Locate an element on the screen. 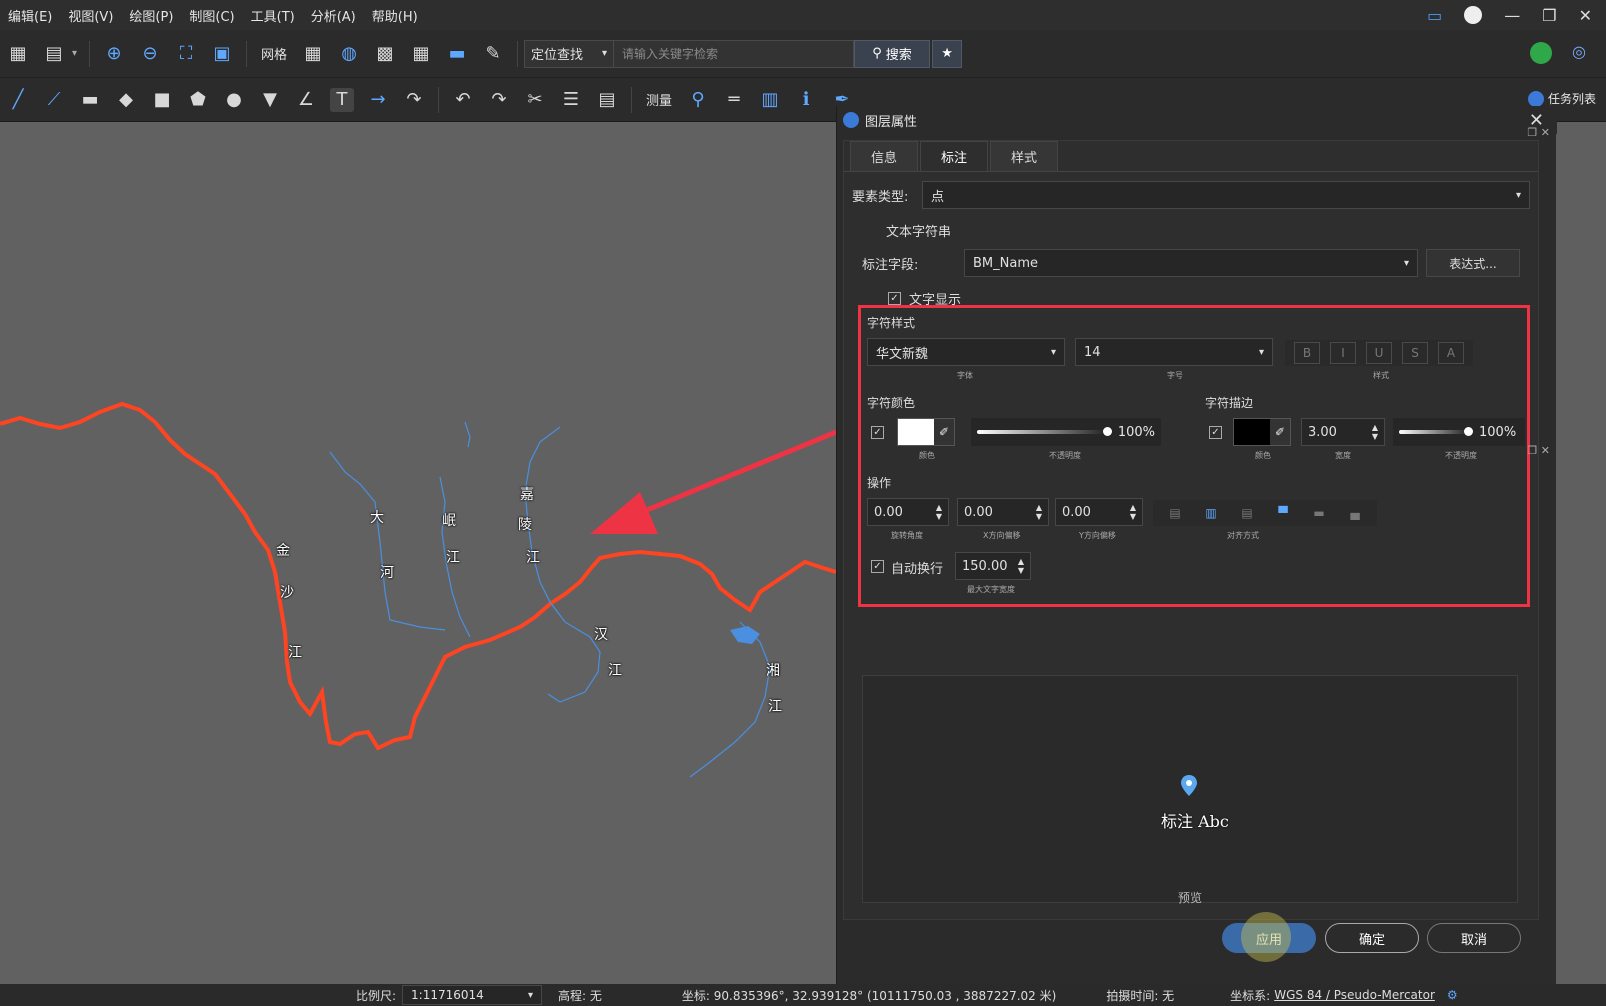  char-stroke-checkbox: ✓ is located at coordinates (1215, 432).